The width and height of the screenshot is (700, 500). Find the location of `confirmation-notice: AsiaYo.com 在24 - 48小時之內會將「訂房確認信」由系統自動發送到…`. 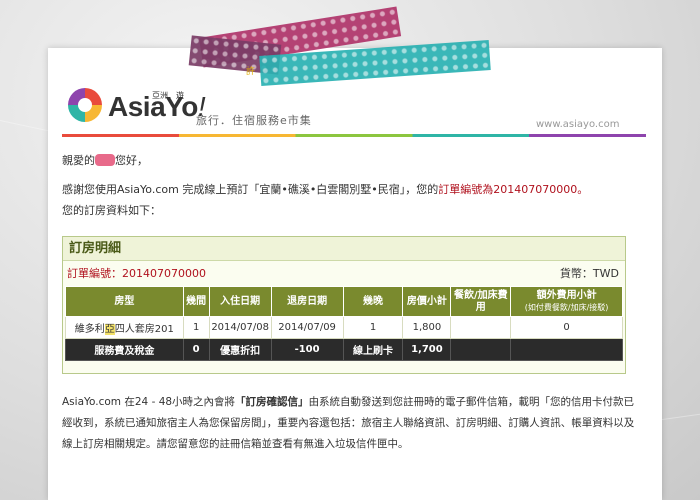

confirmation-notice: AsiaYo.com 在24 - 48小時之內會將「訂房確認信」由系統自動發送到… is located at coordinates (352, 423).